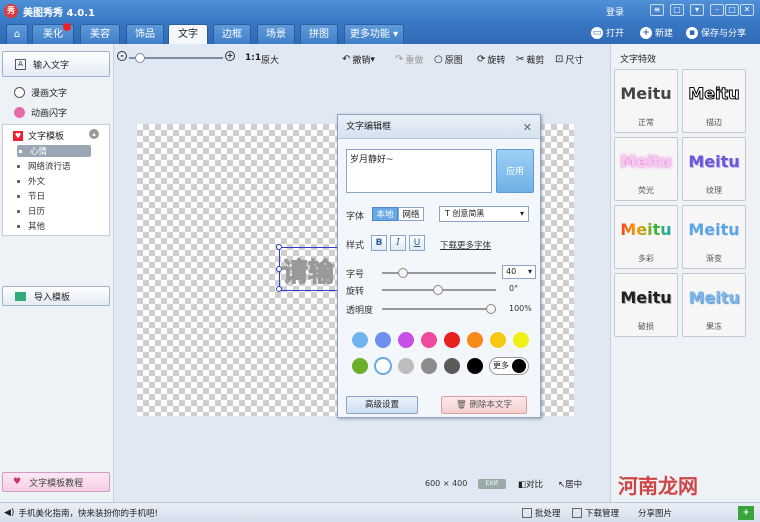 This screenshot has width=760, height=522. Describe the element at coordinates (747, 10) in the screenshot. I see `close-icon: ✕` at that location.